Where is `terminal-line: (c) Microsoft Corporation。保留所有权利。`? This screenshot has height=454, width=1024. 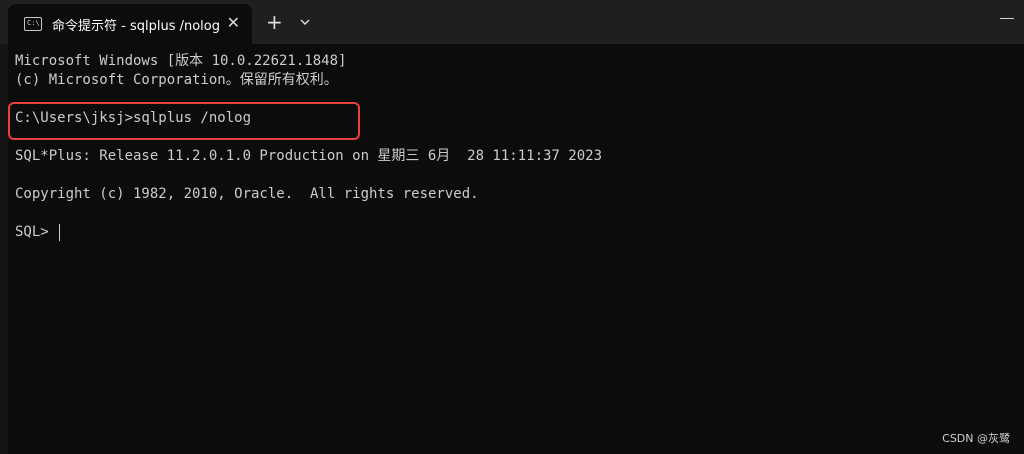
terminal-line: (c) Microsoft Corporation。保留所有权利。 is located at coordinates (176, 80).